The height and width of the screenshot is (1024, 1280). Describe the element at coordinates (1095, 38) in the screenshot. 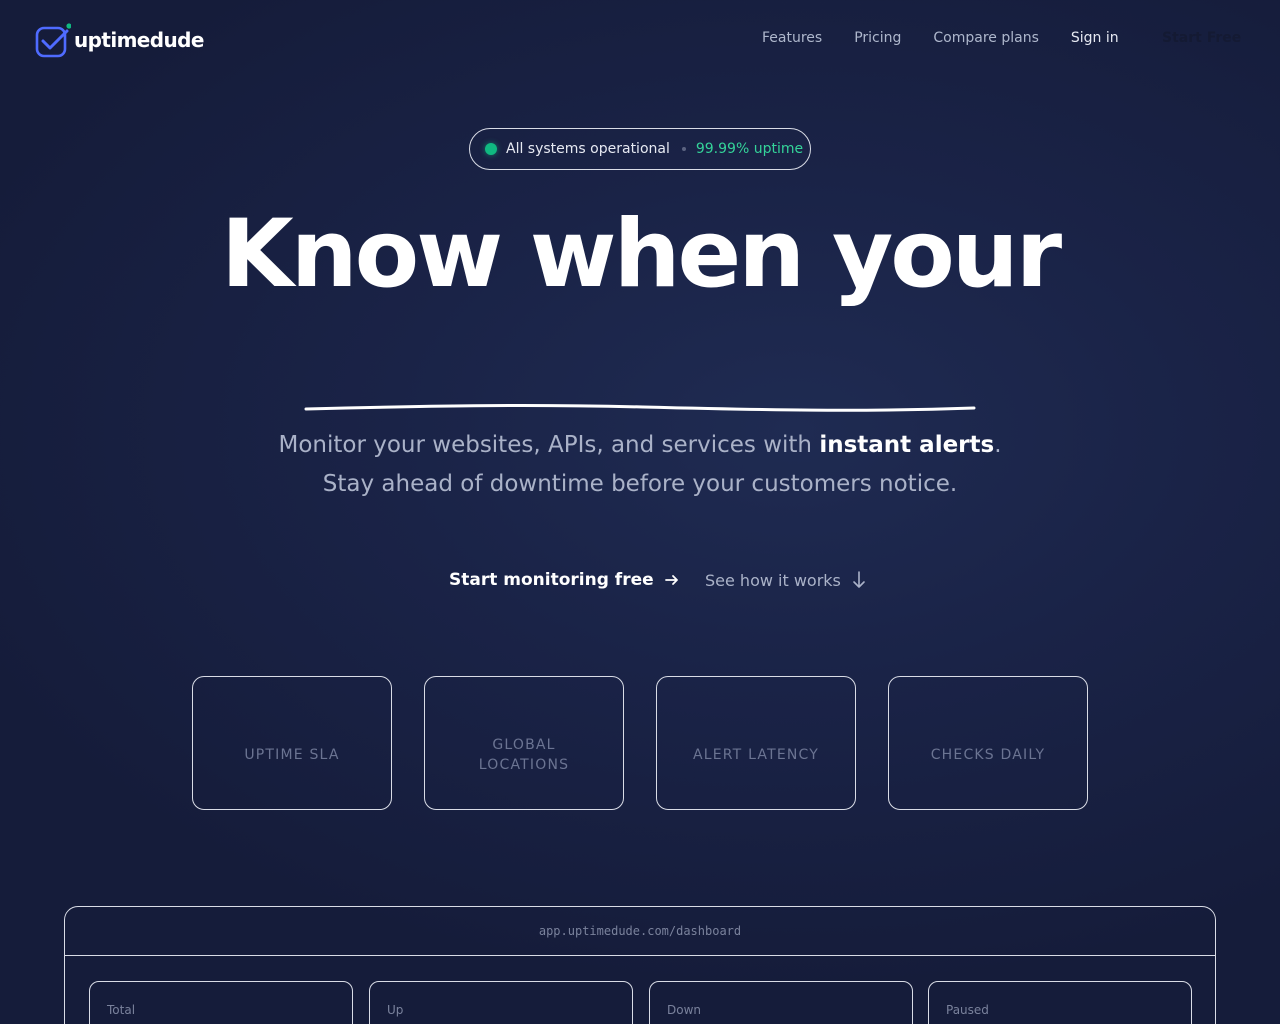

I see `sign-in-link: Sign in` at that location.